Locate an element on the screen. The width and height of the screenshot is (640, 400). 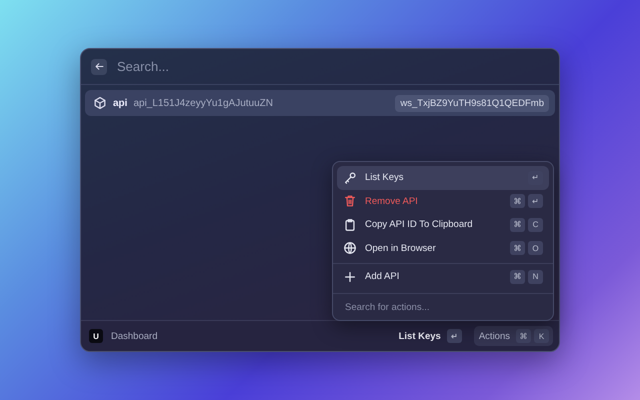
primary-action-button: List Keys ↵ is located at coordinates (430, 336).